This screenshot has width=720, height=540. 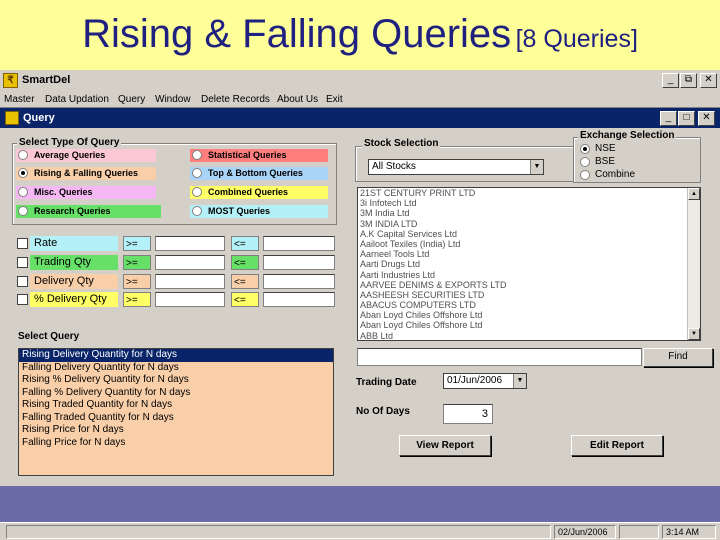 I want to click on view-report-button: View Report, so click(x=445, y=445).